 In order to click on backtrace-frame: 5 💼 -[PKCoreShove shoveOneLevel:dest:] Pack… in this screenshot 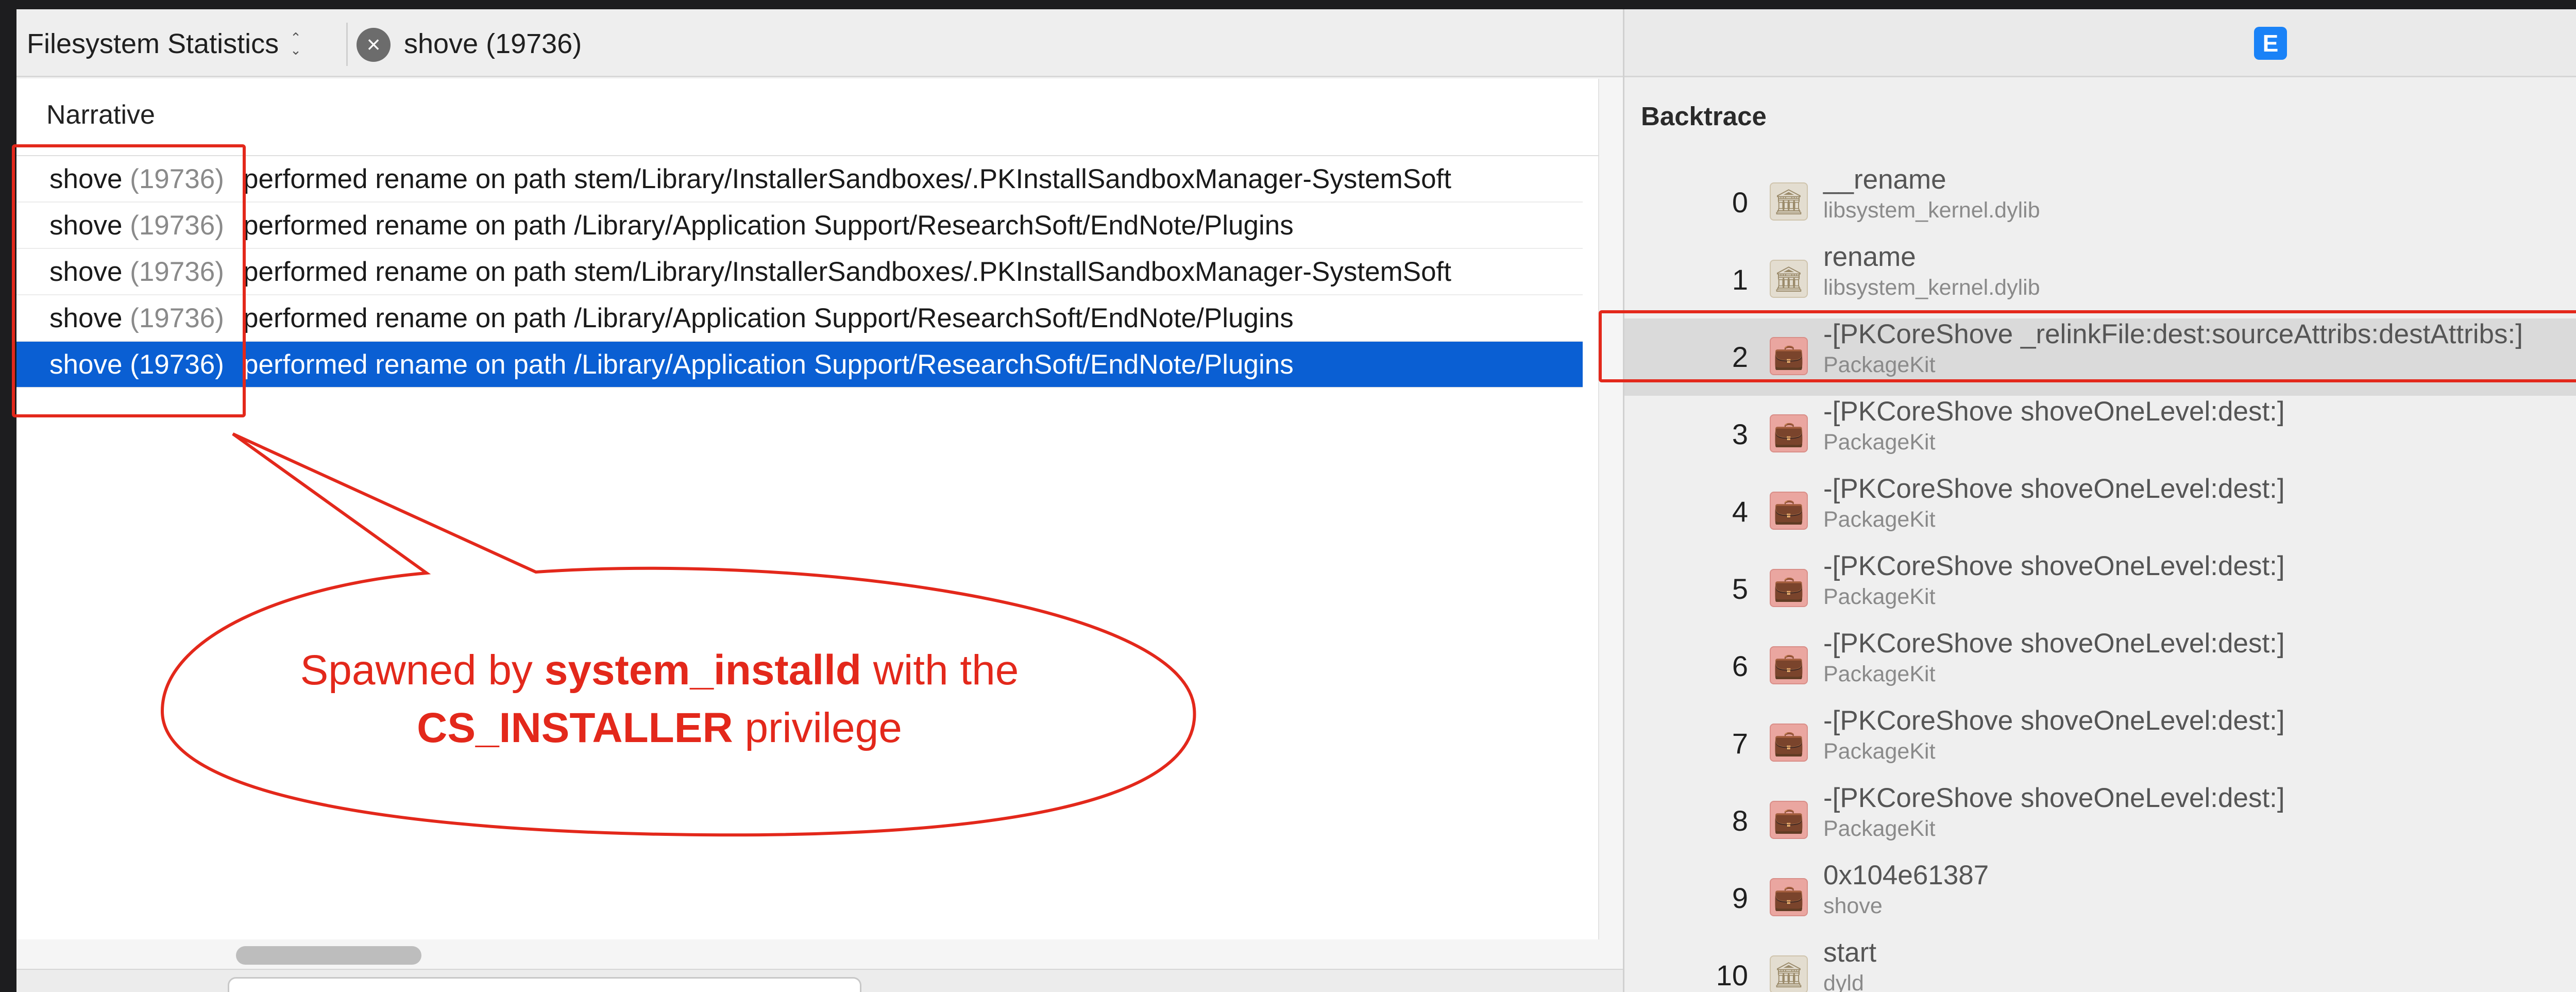, I will do `click(2100, 589)`.